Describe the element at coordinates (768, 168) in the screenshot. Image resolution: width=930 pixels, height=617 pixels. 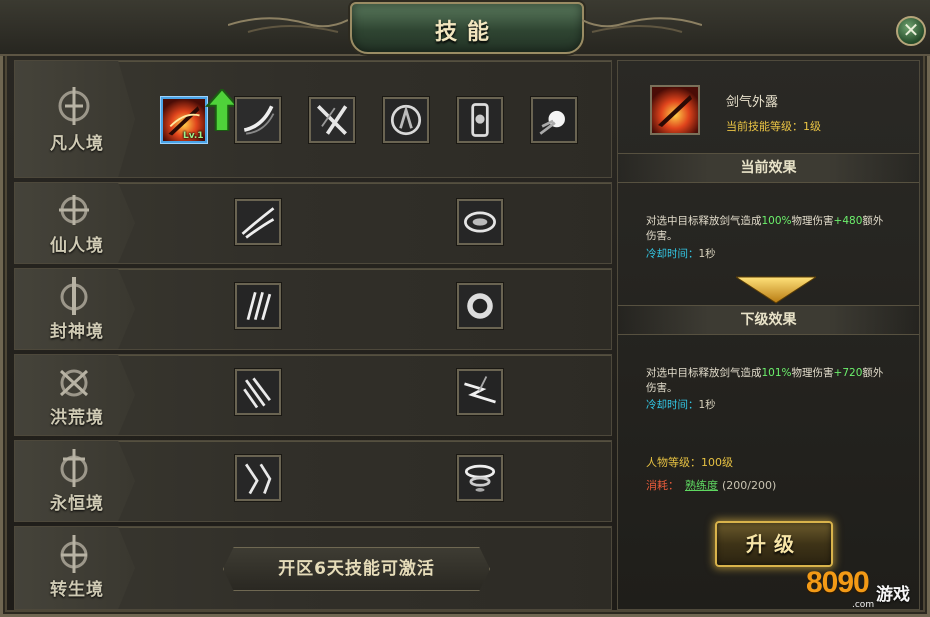
I see `current-effect-header: 当前效果` at that location.